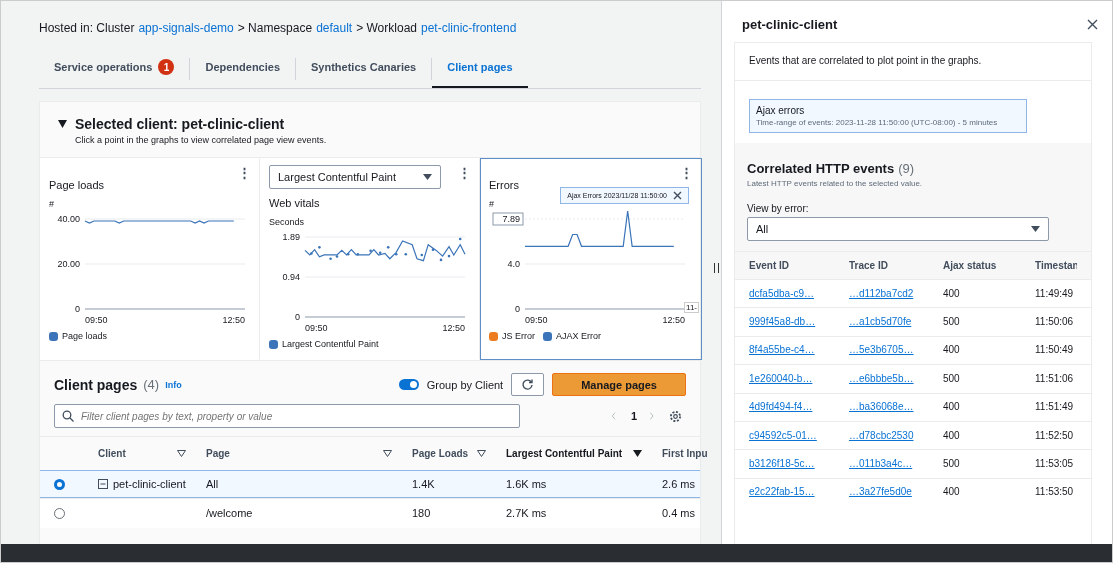 This screenshot has width=1113, height=563. I want to click on table-row: pet-clinic-client All 1.4K 1.6K ms 2.6 ms, so click(370, 484).